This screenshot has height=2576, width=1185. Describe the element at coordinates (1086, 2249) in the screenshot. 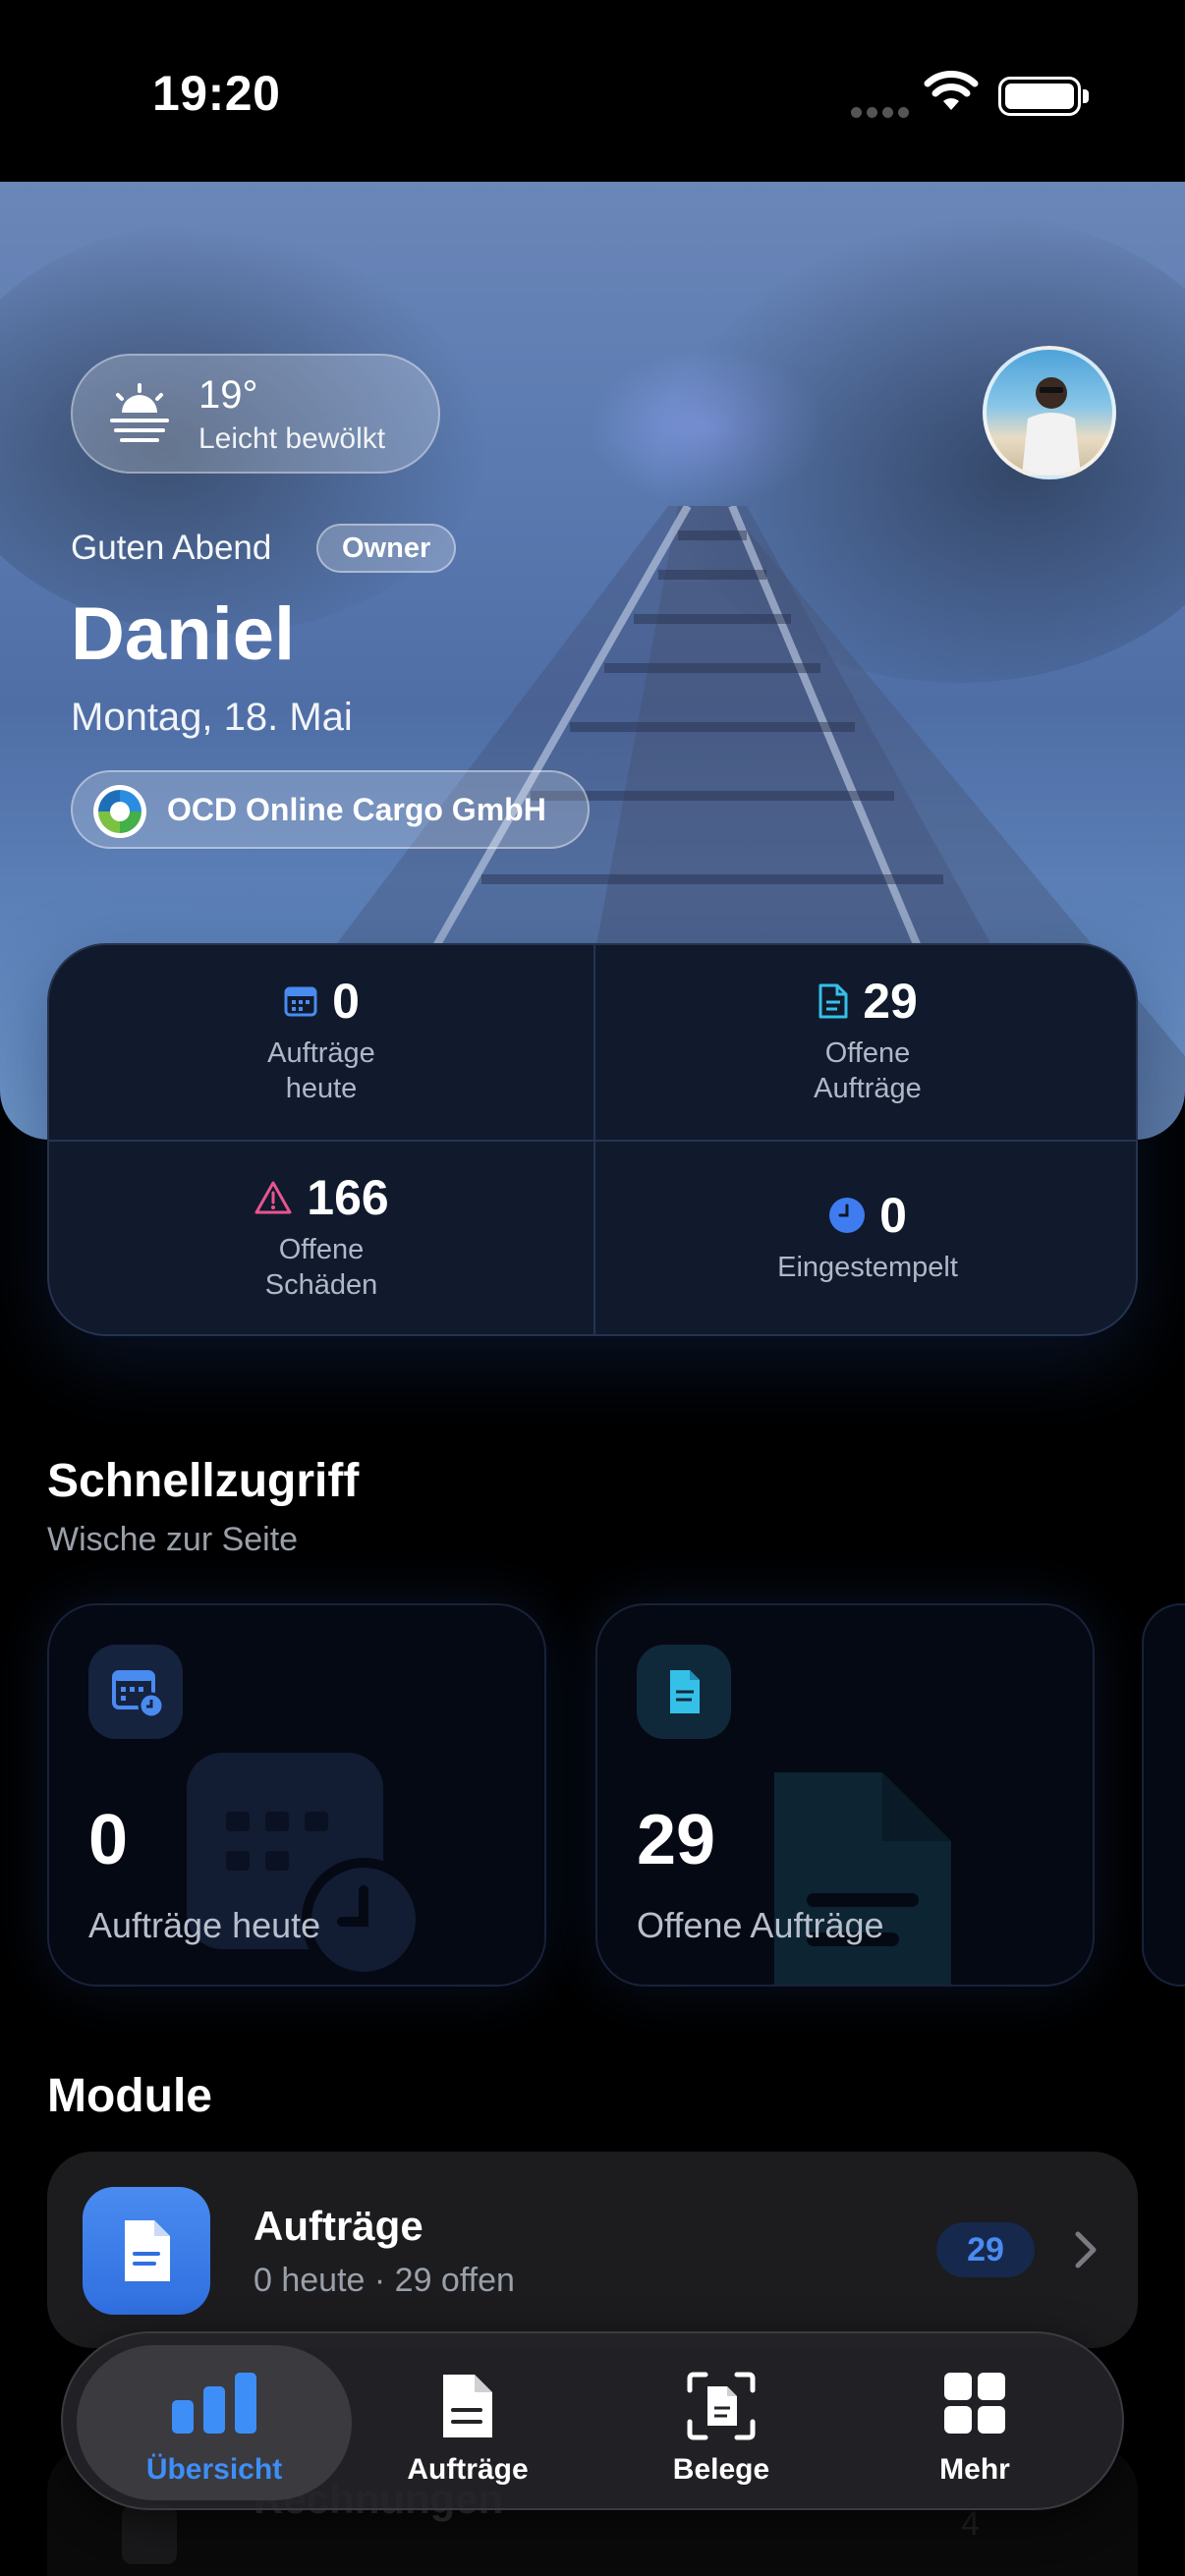

I see `chevron-right-icon` at that location.